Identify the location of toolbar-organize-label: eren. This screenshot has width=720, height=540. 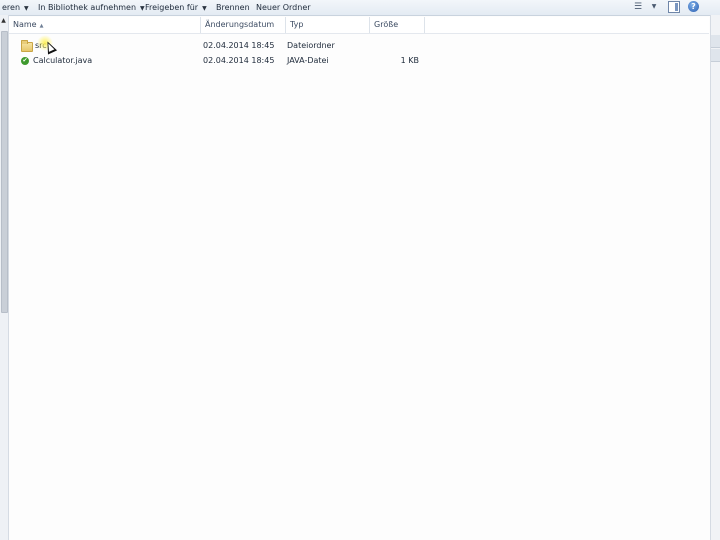
(11, 7).